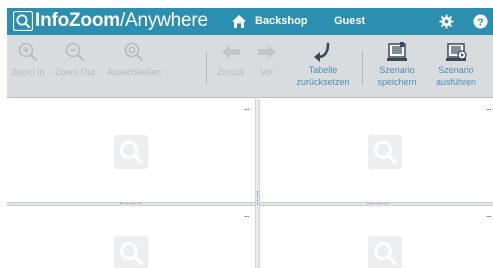  I want to click on run-scenario-icon, so click(456, 52).